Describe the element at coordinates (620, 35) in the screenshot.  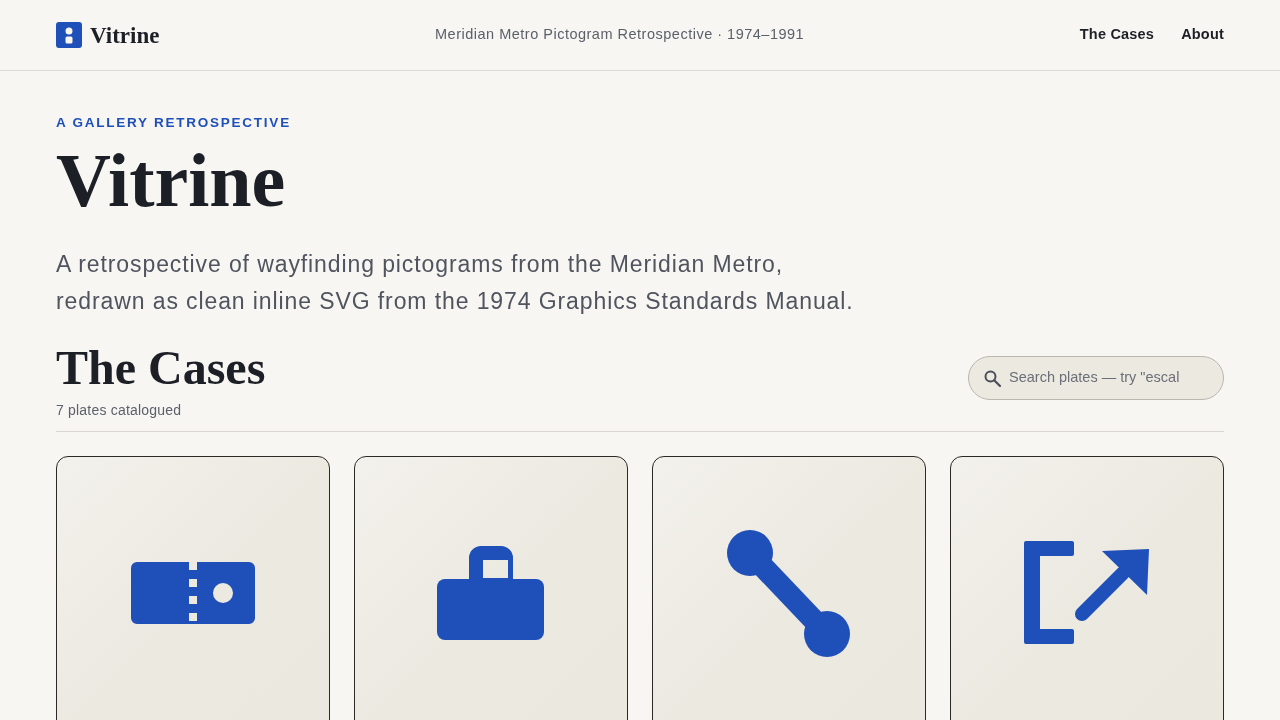
I see `site-subtitle: Meridian Metro Pictogram Retrospective · 1974–1991` at that location.